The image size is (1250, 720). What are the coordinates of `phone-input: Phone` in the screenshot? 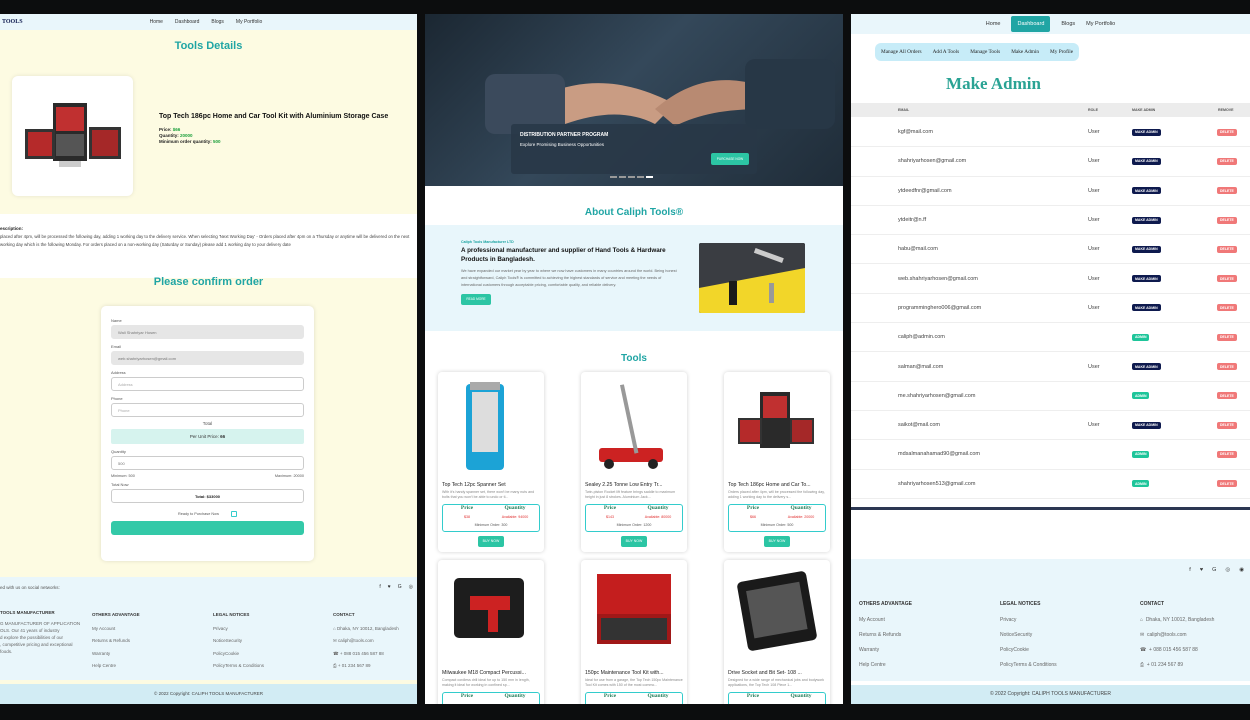 It's located at (207, 410).